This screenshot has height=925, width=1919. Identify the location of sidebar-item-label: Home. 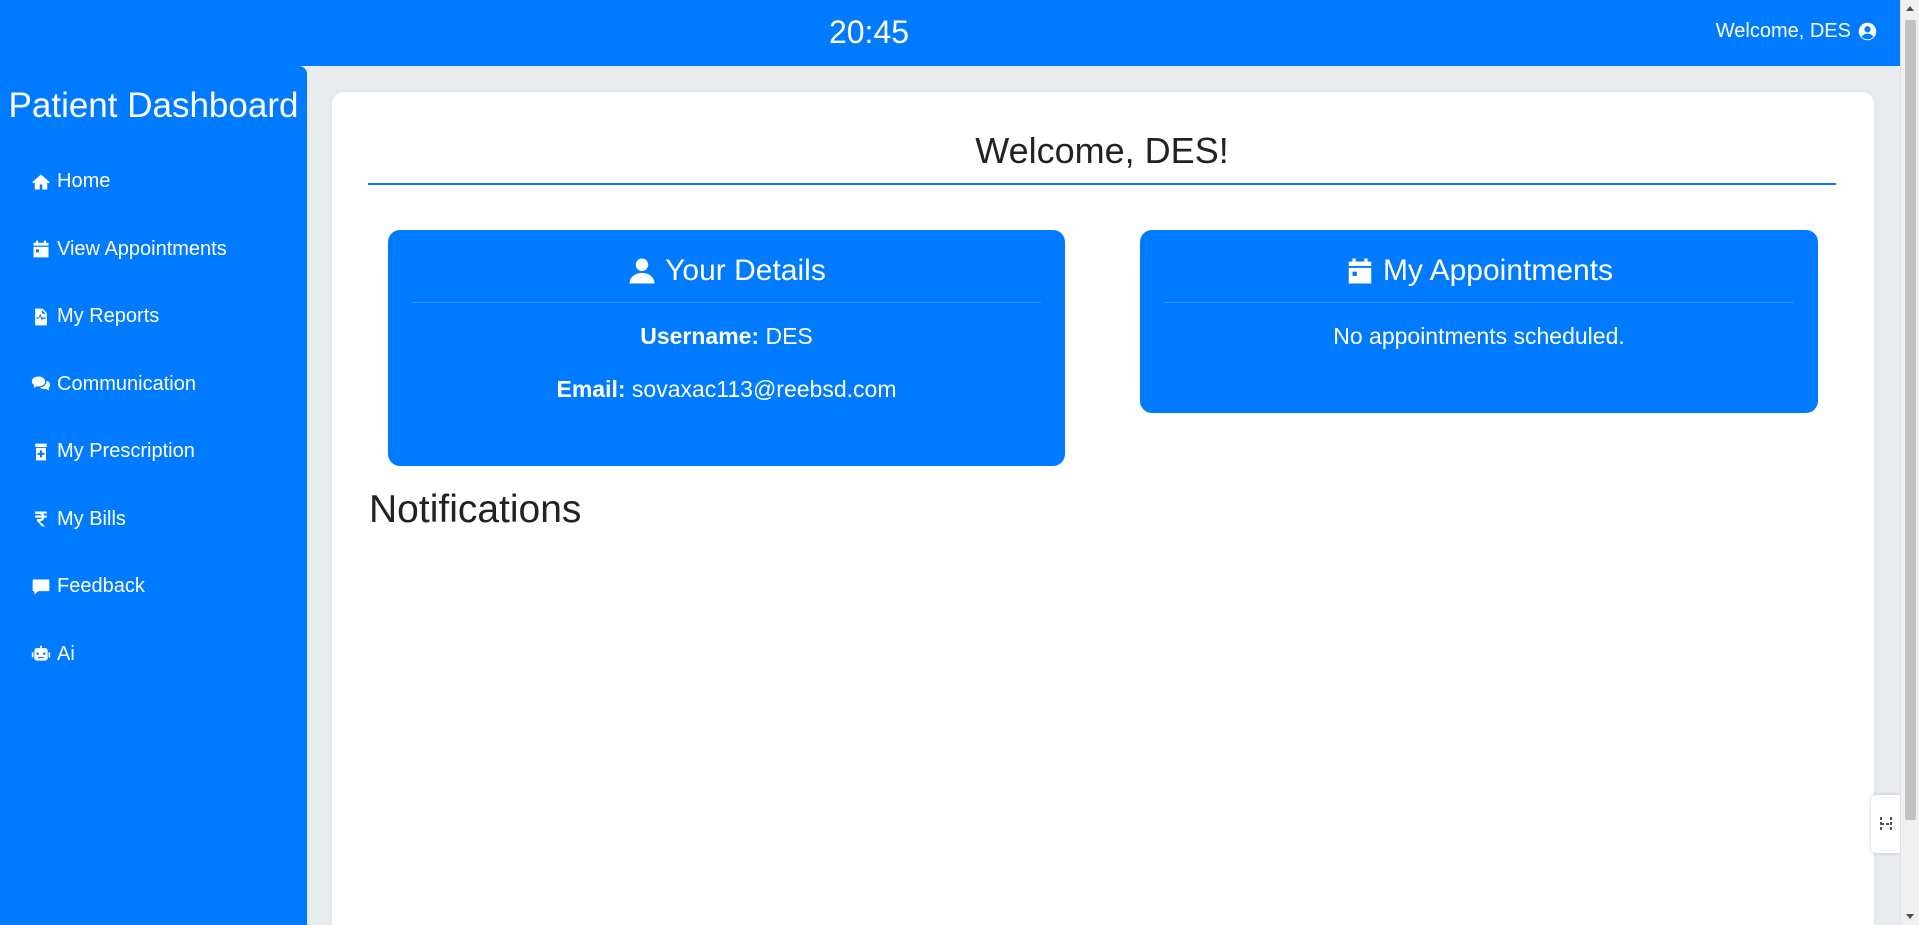
(84, 181).